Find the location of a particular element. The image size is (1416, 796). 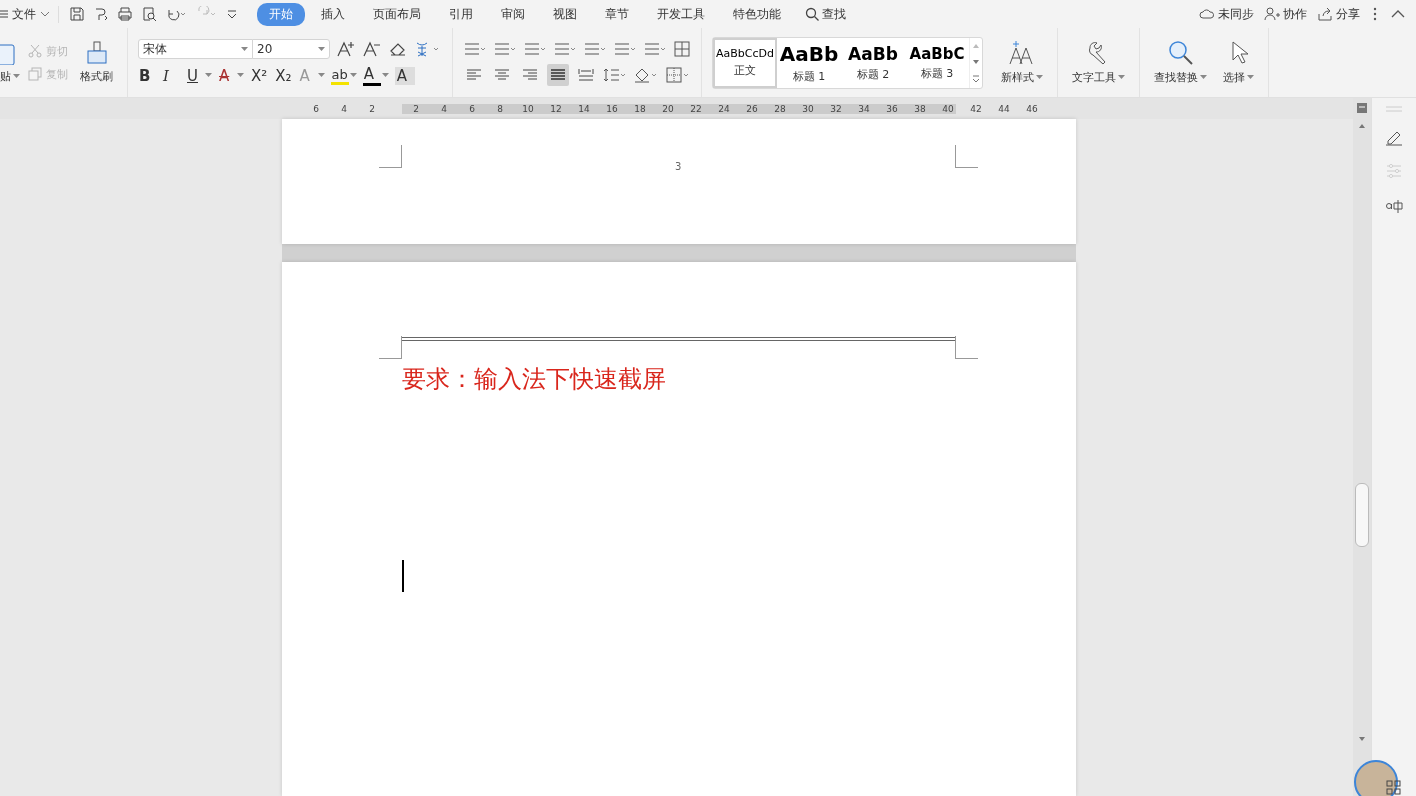

share-icon is located at coordinates (1325, 14).